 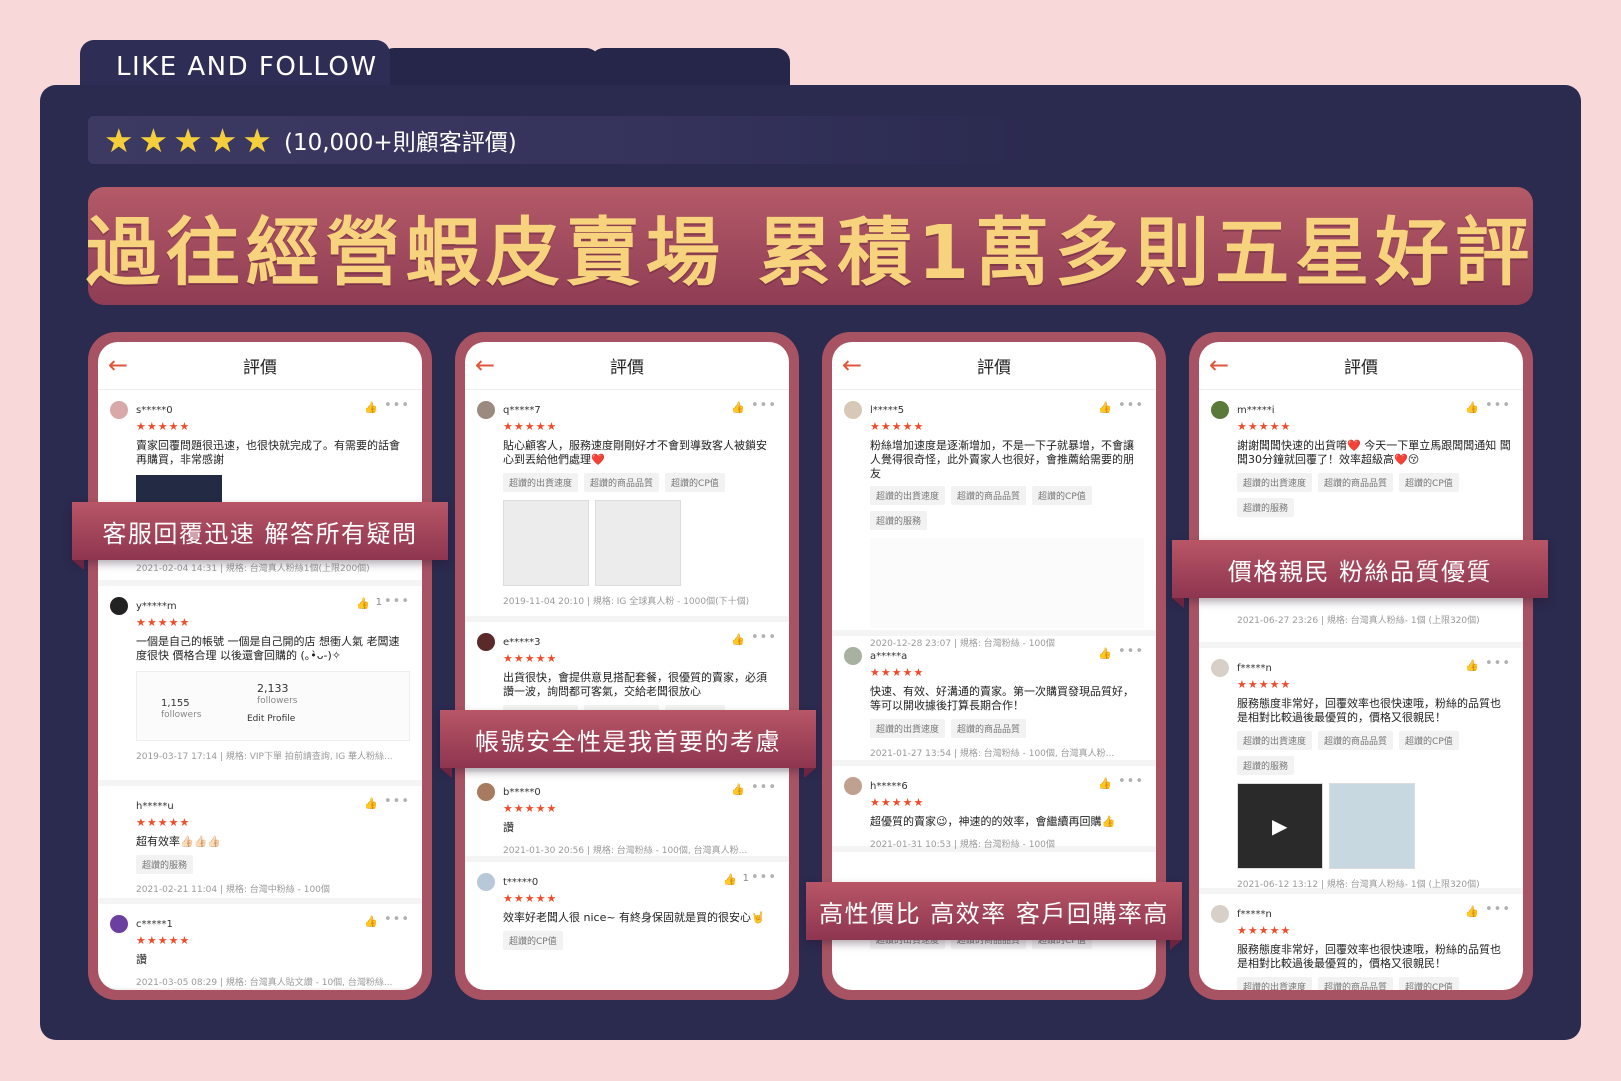 What do you see at coordinates (994, 368) in the screenshot?
I see `screen-title: 評價` at bounding box center [994, 368].